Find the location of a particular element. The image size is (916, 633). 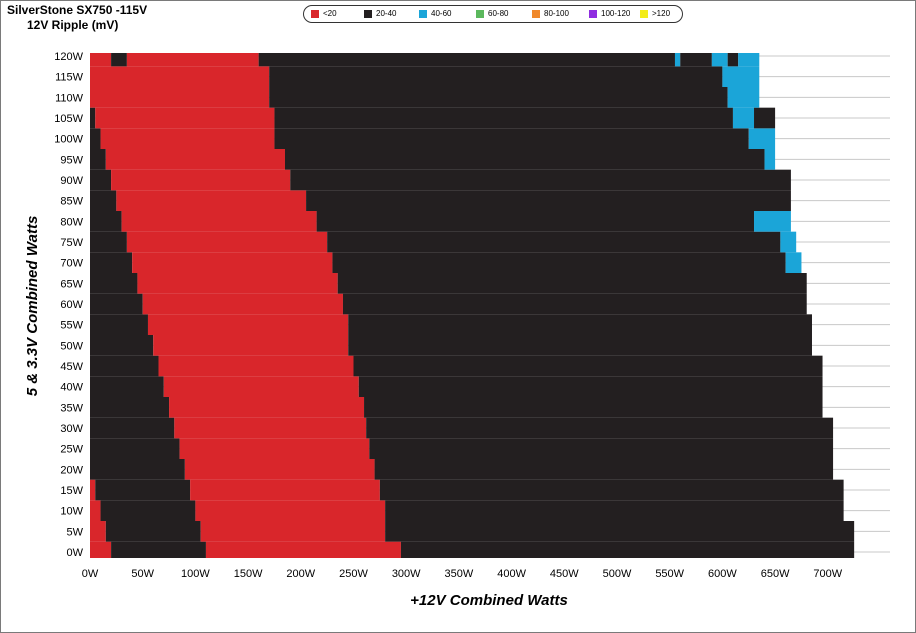

x-tick-label: 150W is located at coordinates (248, 574).